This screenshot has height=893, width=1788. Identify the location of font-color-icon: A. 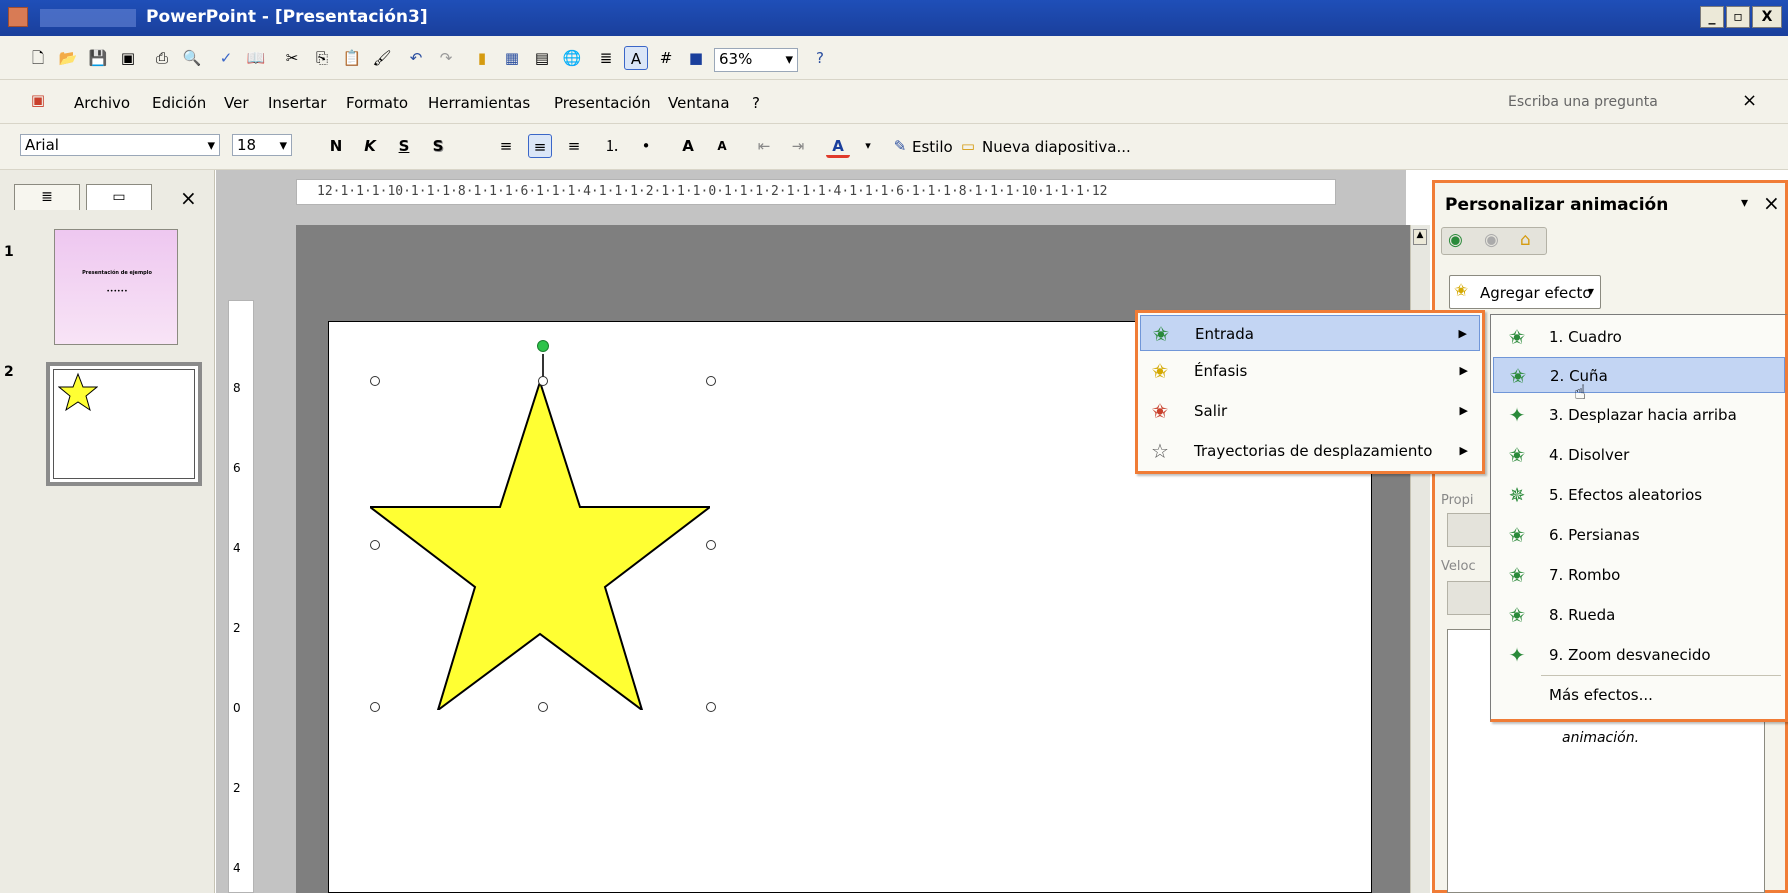
(838, 146).